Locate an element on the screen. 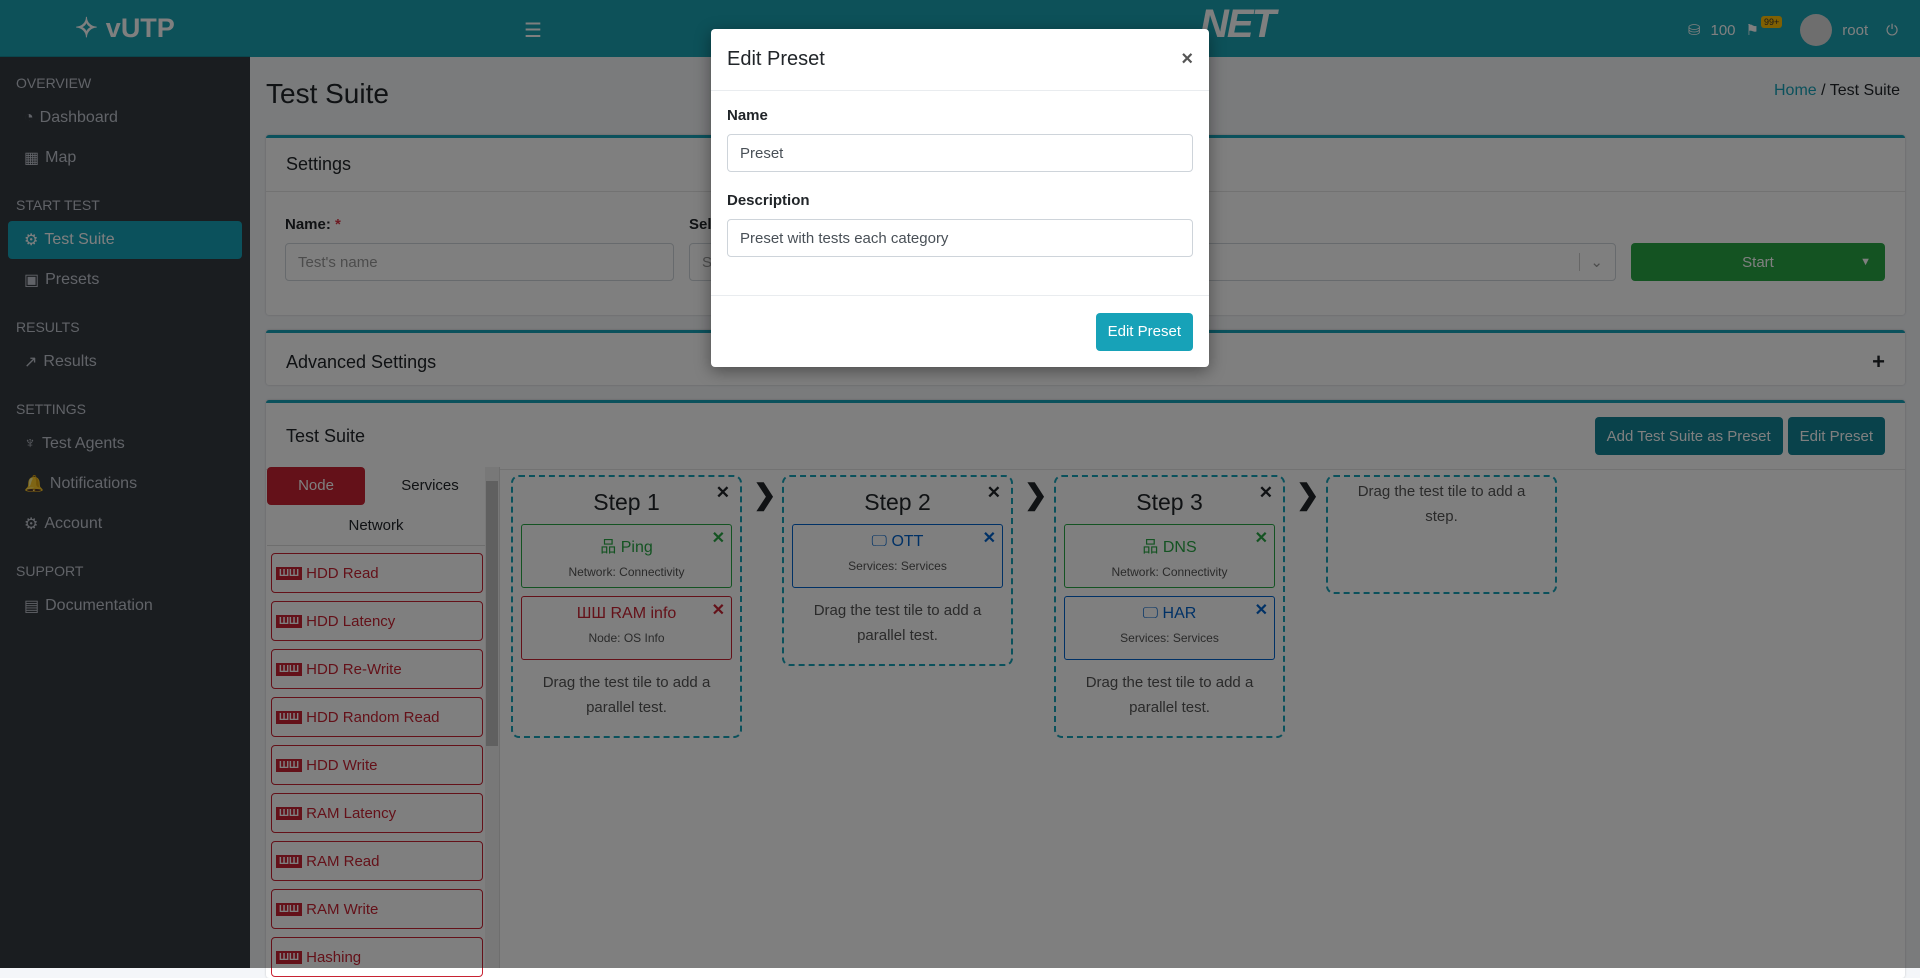 This screenshot has width=1920, height=978. preset-description-input: Preset with tests each category is located at coordinates (960, 238).